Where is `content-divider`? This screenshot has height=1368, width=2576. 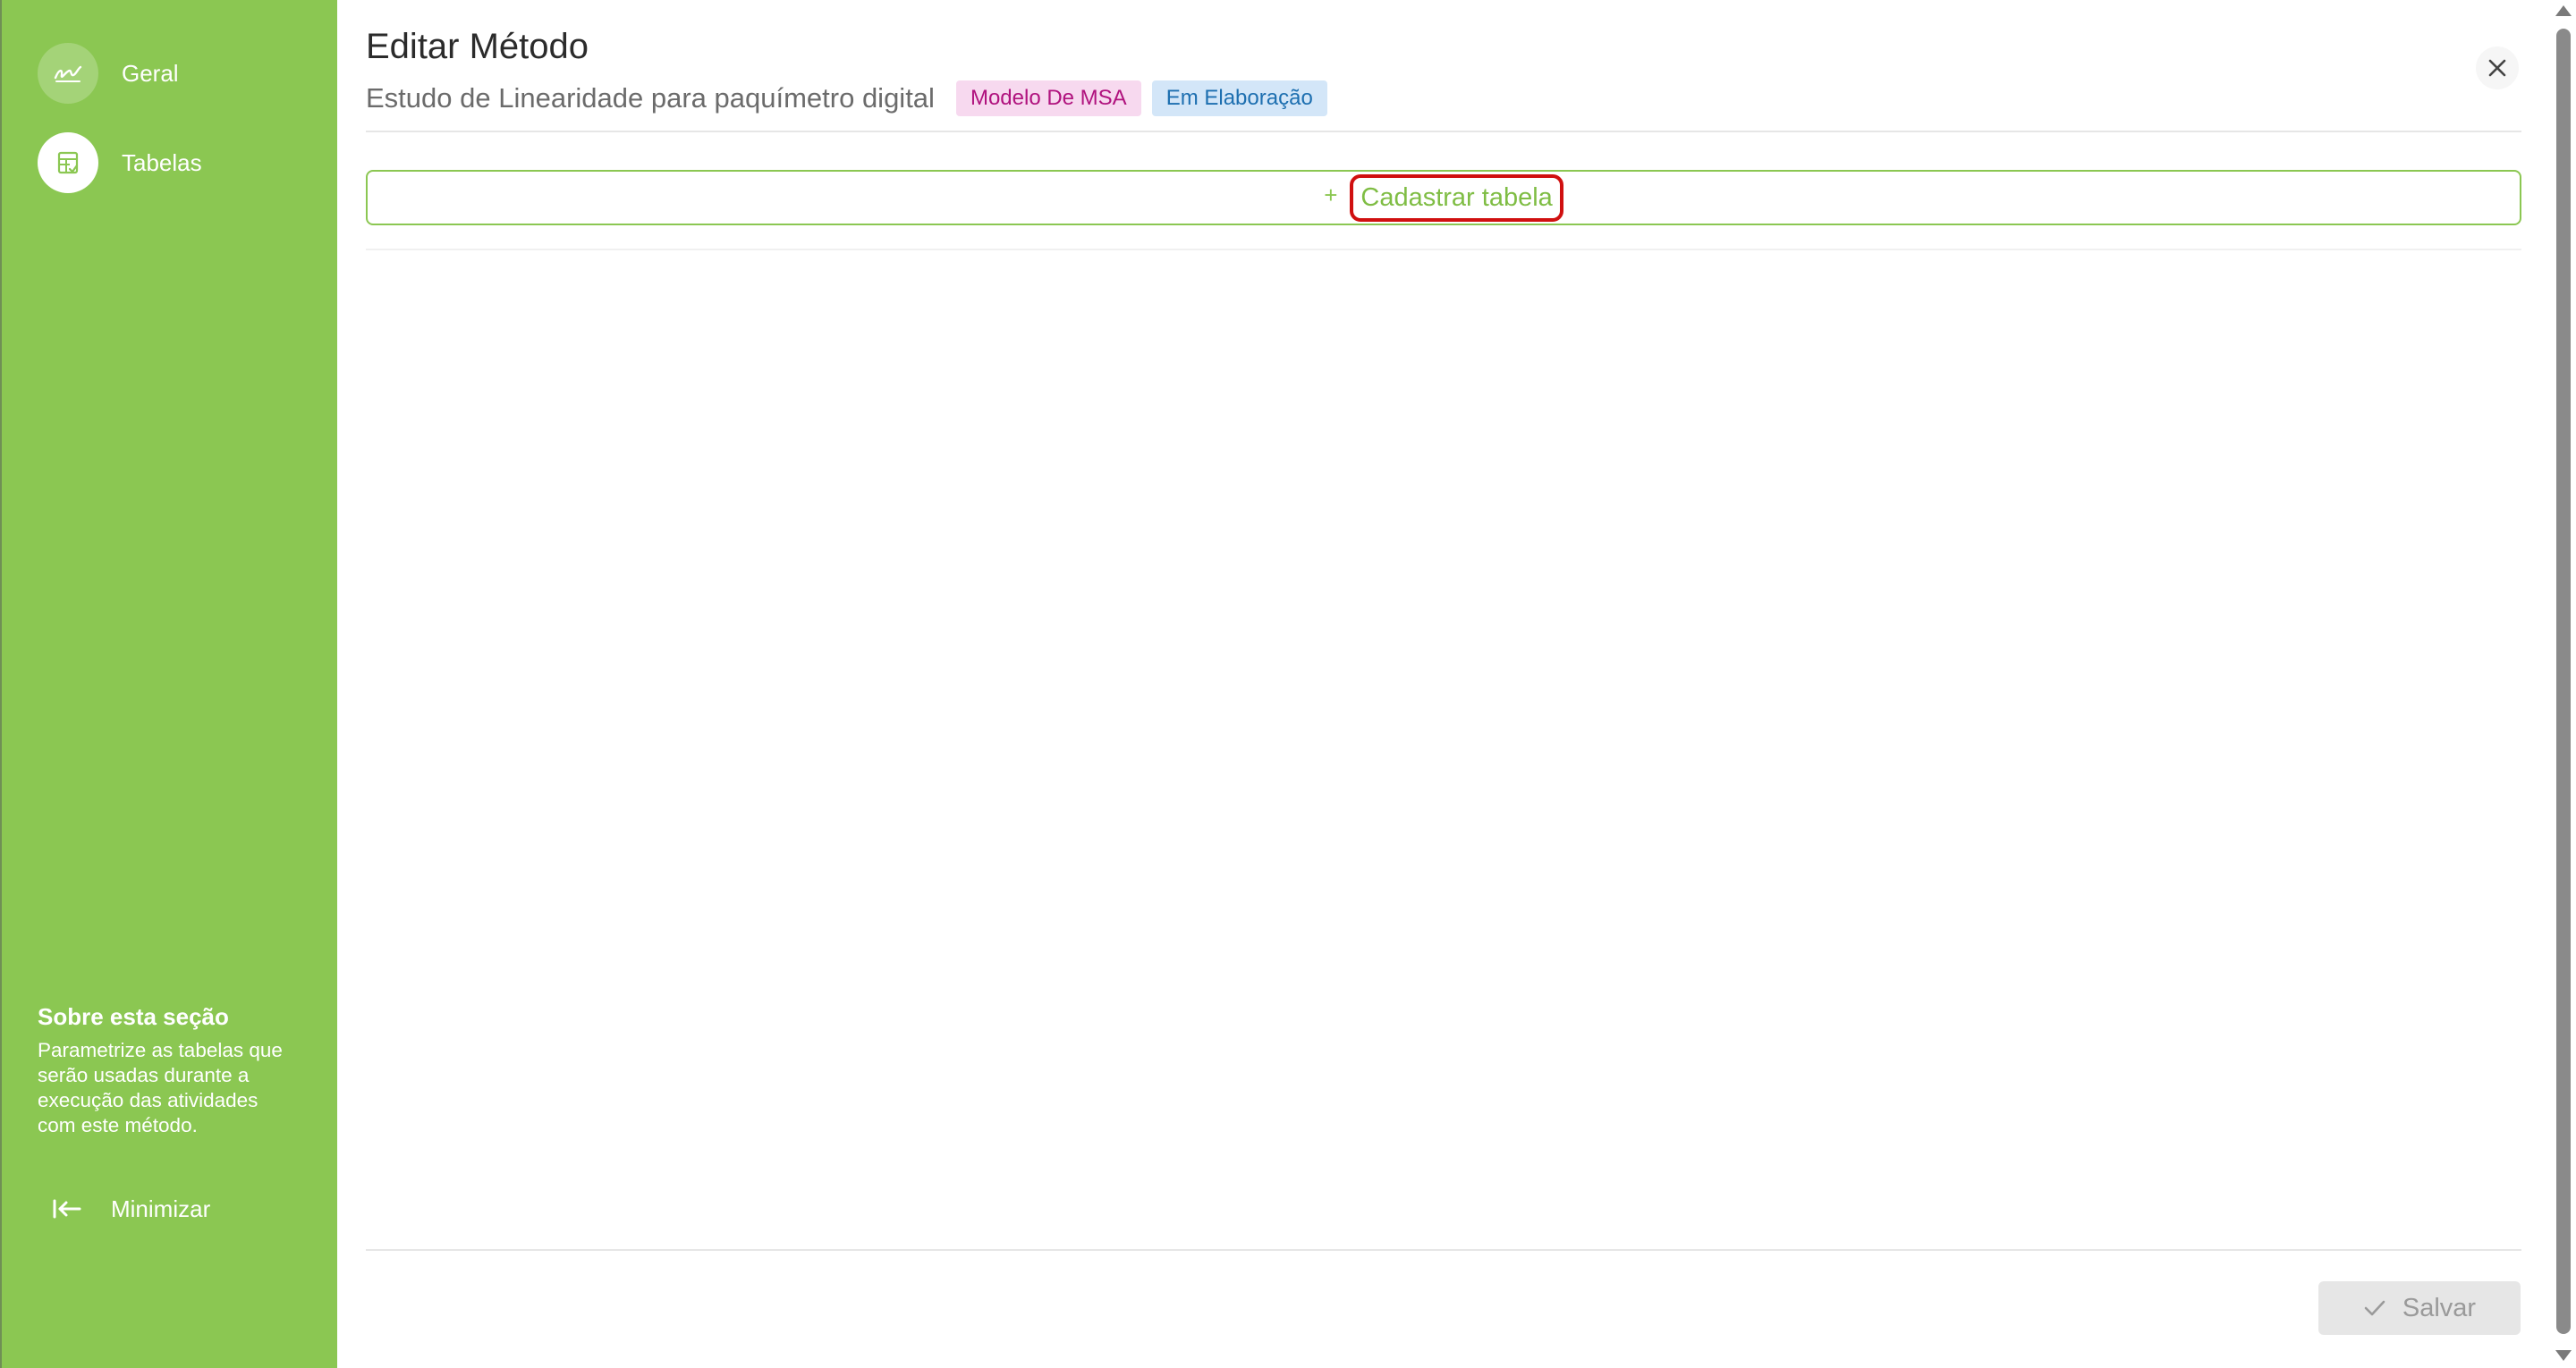 content-divider is located at coordinates (1443, 250).